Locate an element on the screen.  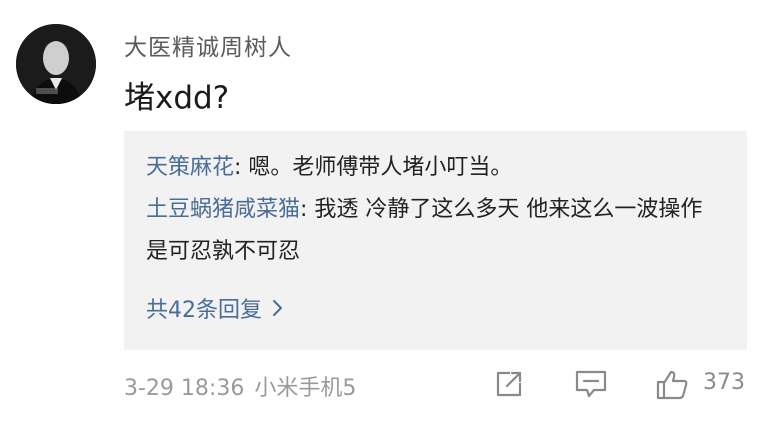
more-replies-link: 共42条回复 is located at coordinates (215, 308).